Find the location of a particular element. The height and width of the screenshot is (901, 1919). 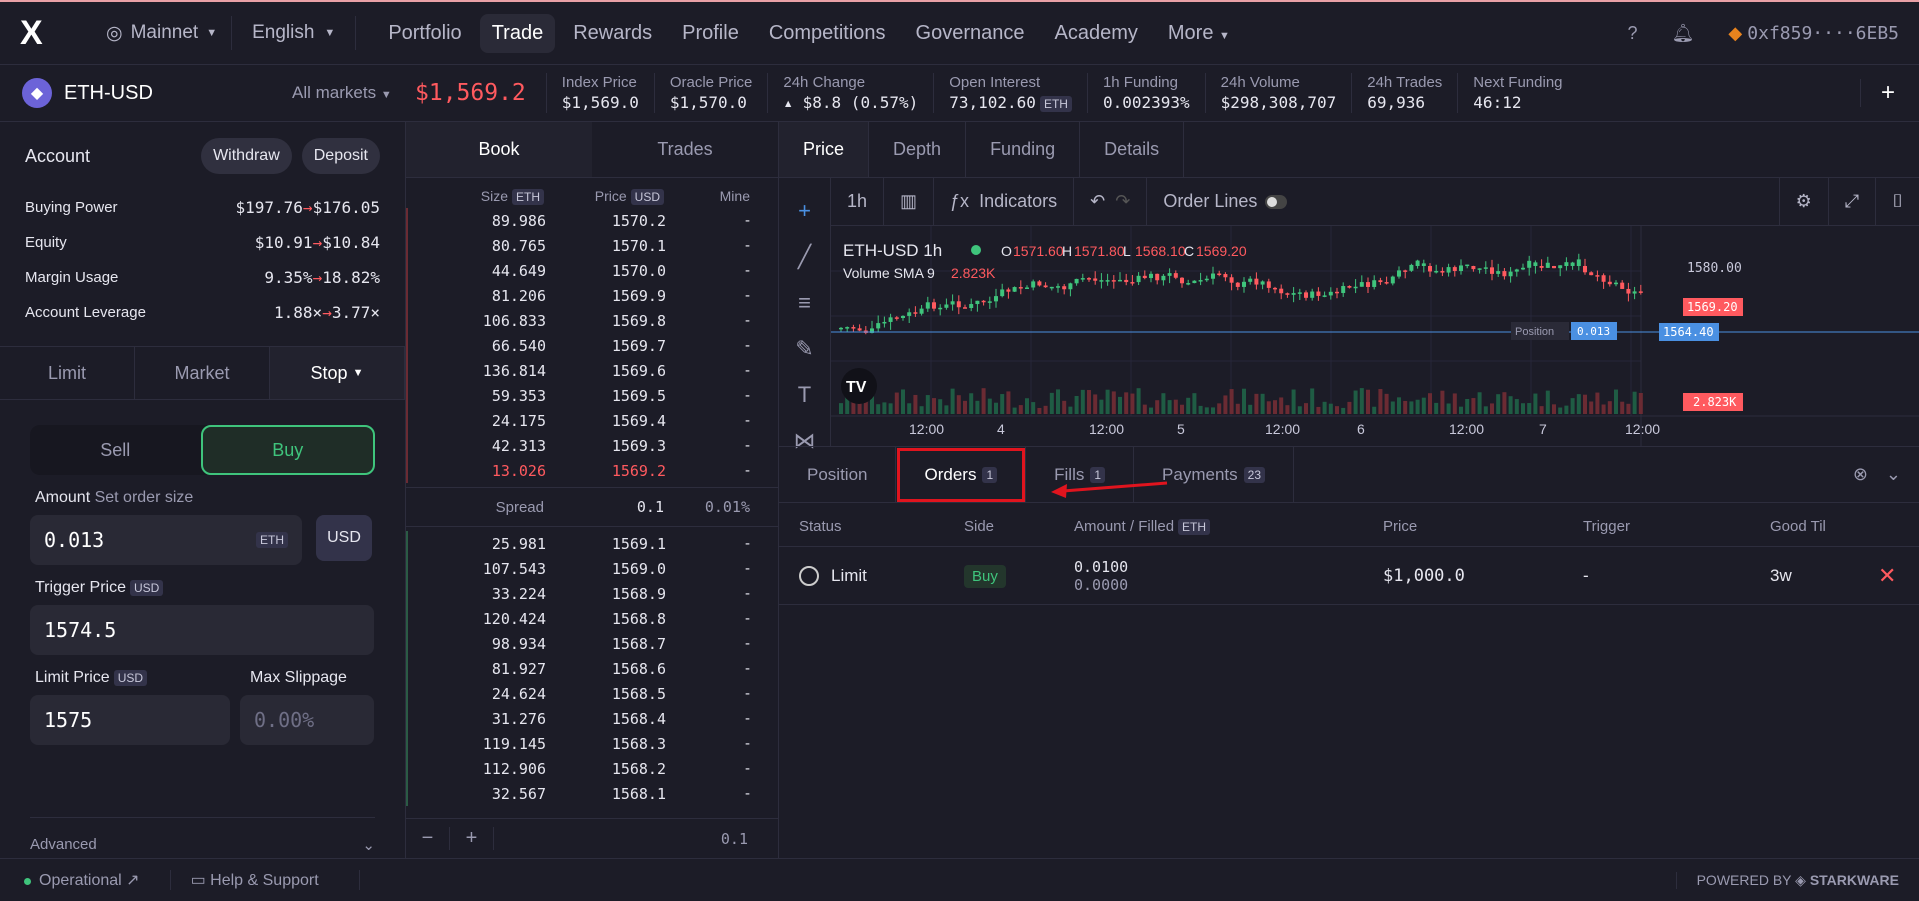

crosshair-icon: + is located at coordinates (804, 211).